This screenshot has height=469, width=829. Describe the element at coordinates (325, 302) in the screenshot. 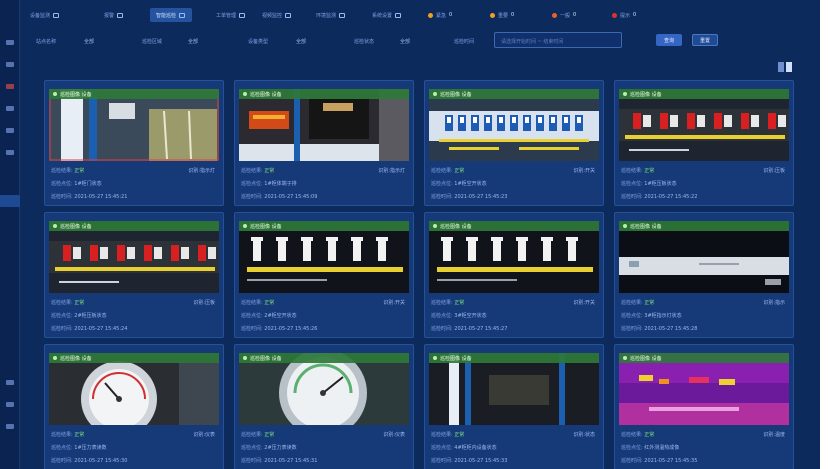

I see `result-row: 巡检结果: 正常 识别:开关` at that location.